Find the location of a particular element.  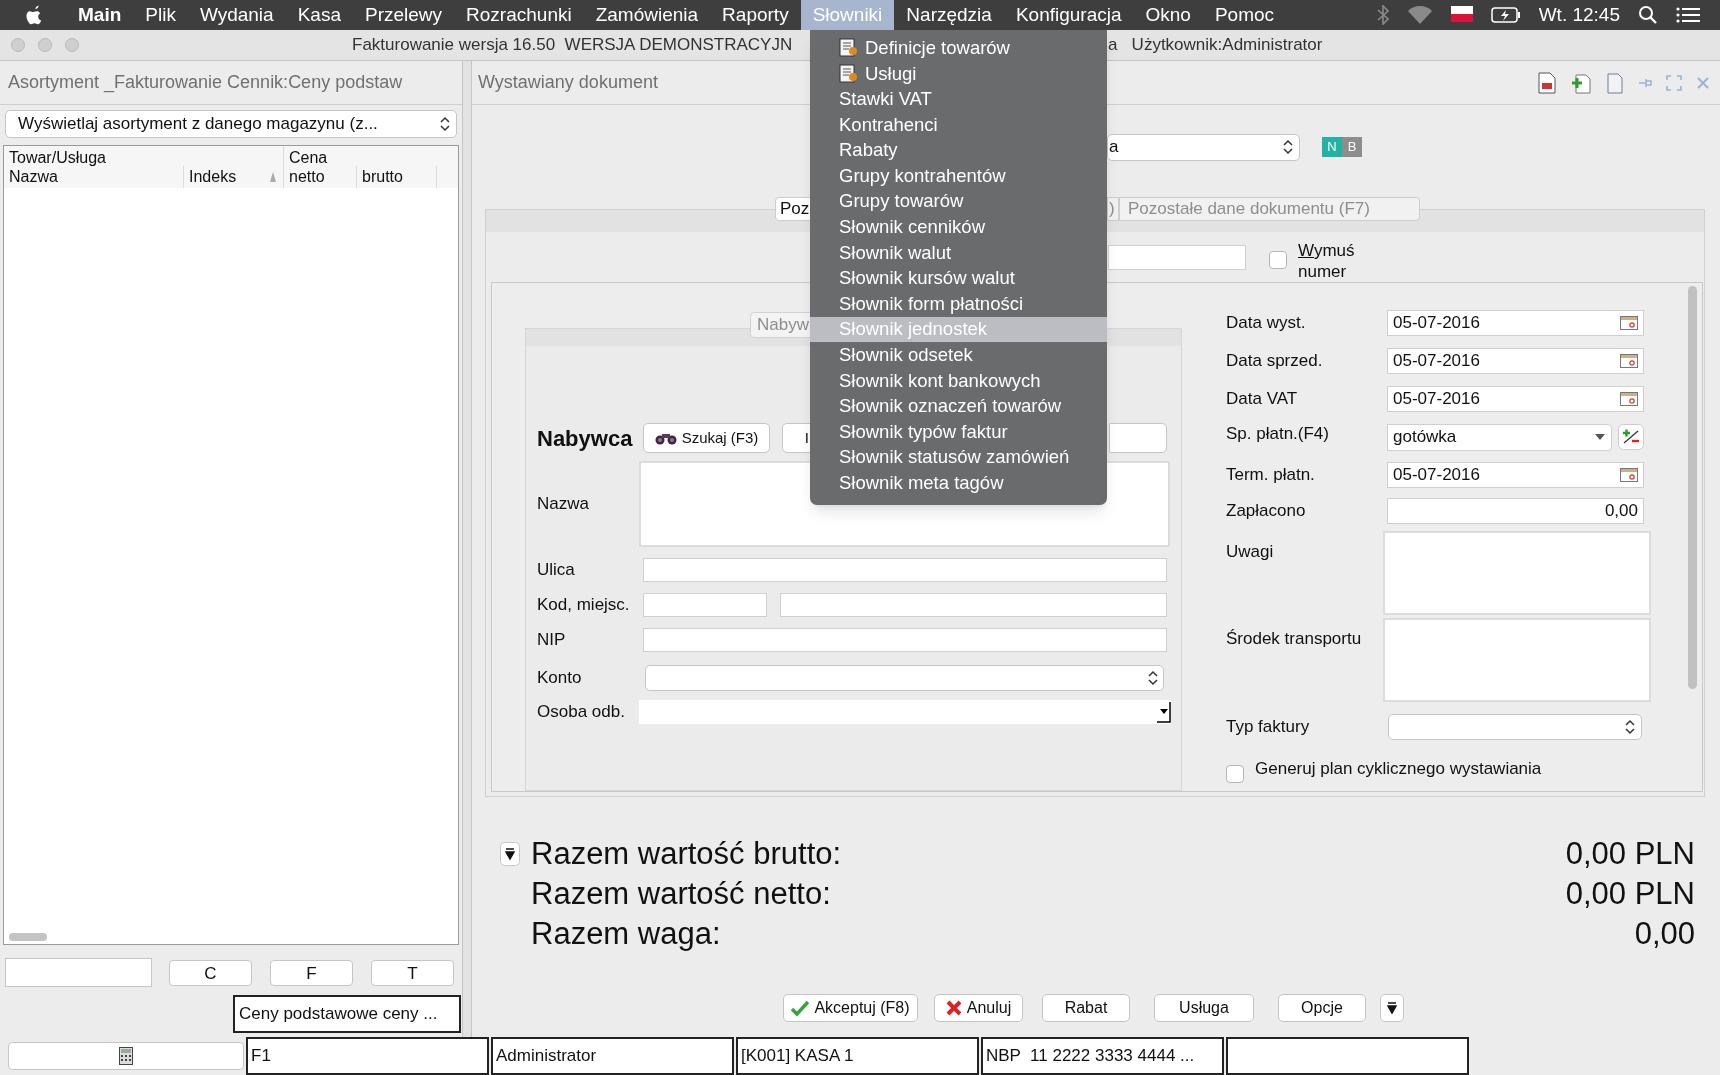

field-label: Ulica is located at coordinates (556, 570).